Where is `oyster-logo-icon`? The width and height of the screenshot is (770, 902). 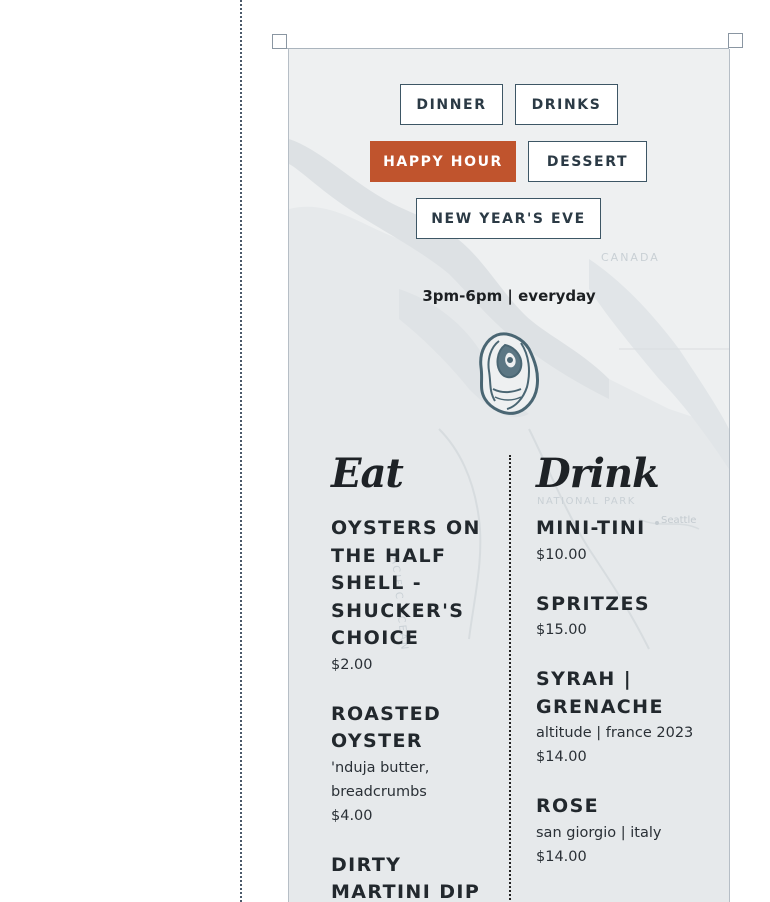 oyster-logo-icon is located at coordinates (509, 373).